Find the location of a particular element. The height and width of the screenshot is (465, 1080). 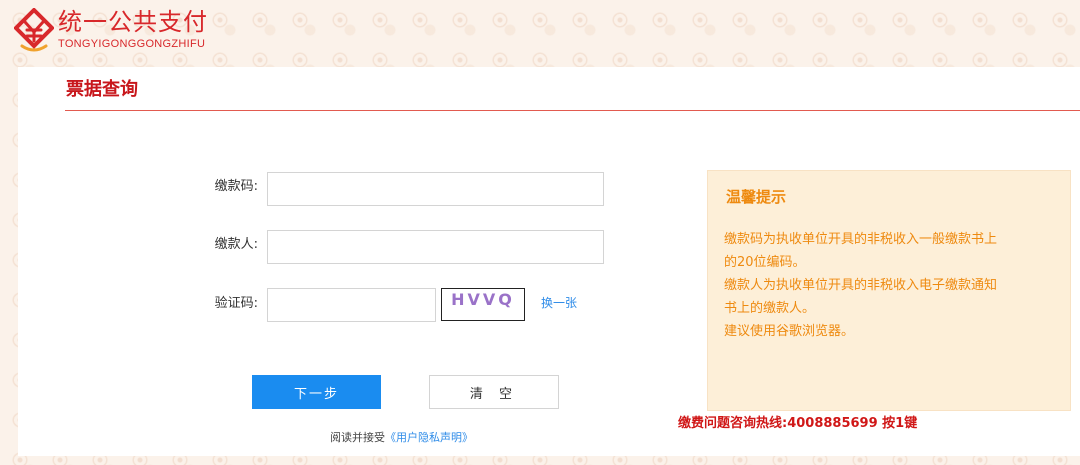

page-title: 票据查询 is located at coordinates (102, 89).